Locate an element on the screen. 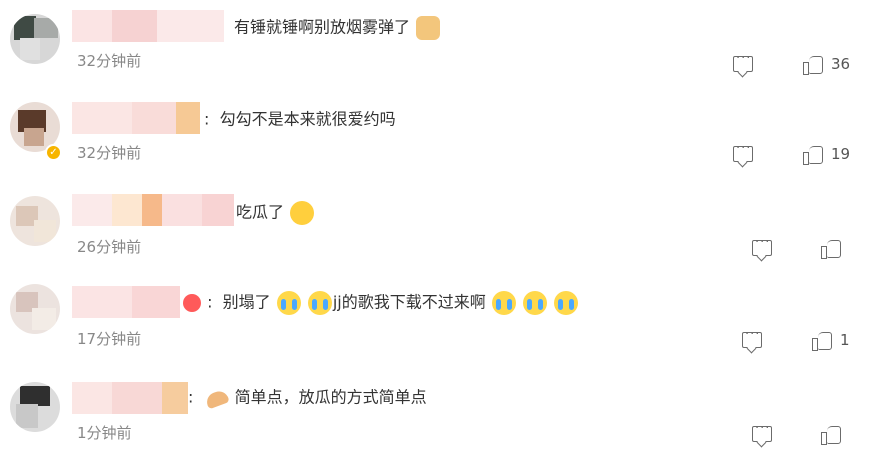 Image resolution: width=869 pixels, height=462 pixels. like-button: 1 is located at coordinates (831, 341).